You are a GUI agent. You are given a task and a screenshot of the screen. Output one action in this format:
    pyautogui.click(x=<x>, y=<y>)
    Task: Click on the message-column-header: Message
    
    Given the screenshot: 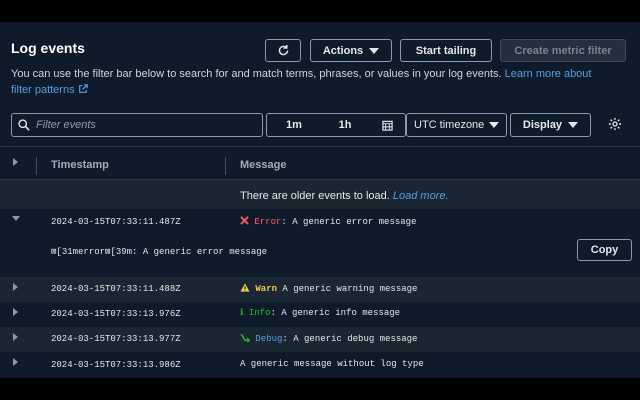 What is the action you would take?
    pyautogui.click(x=263, y=165)
    